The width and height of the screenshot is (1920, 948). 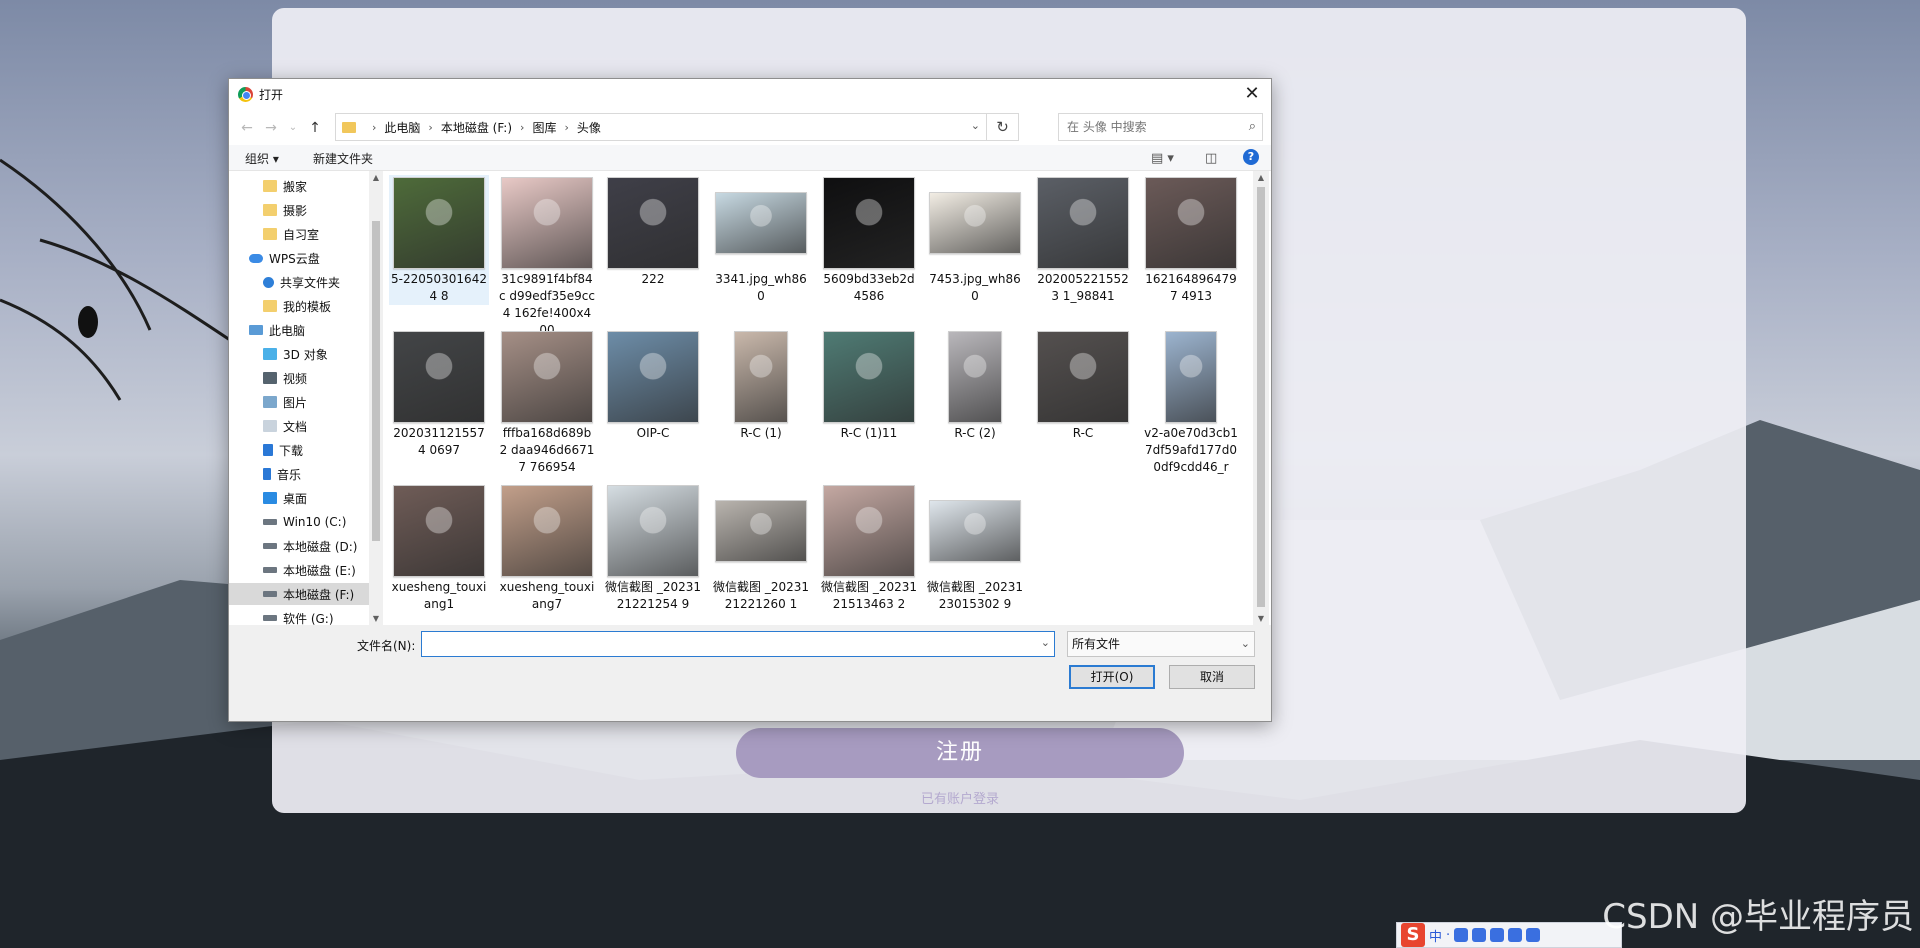 I want to click on cancel-button: 取消, so click(x=1212, y=677).